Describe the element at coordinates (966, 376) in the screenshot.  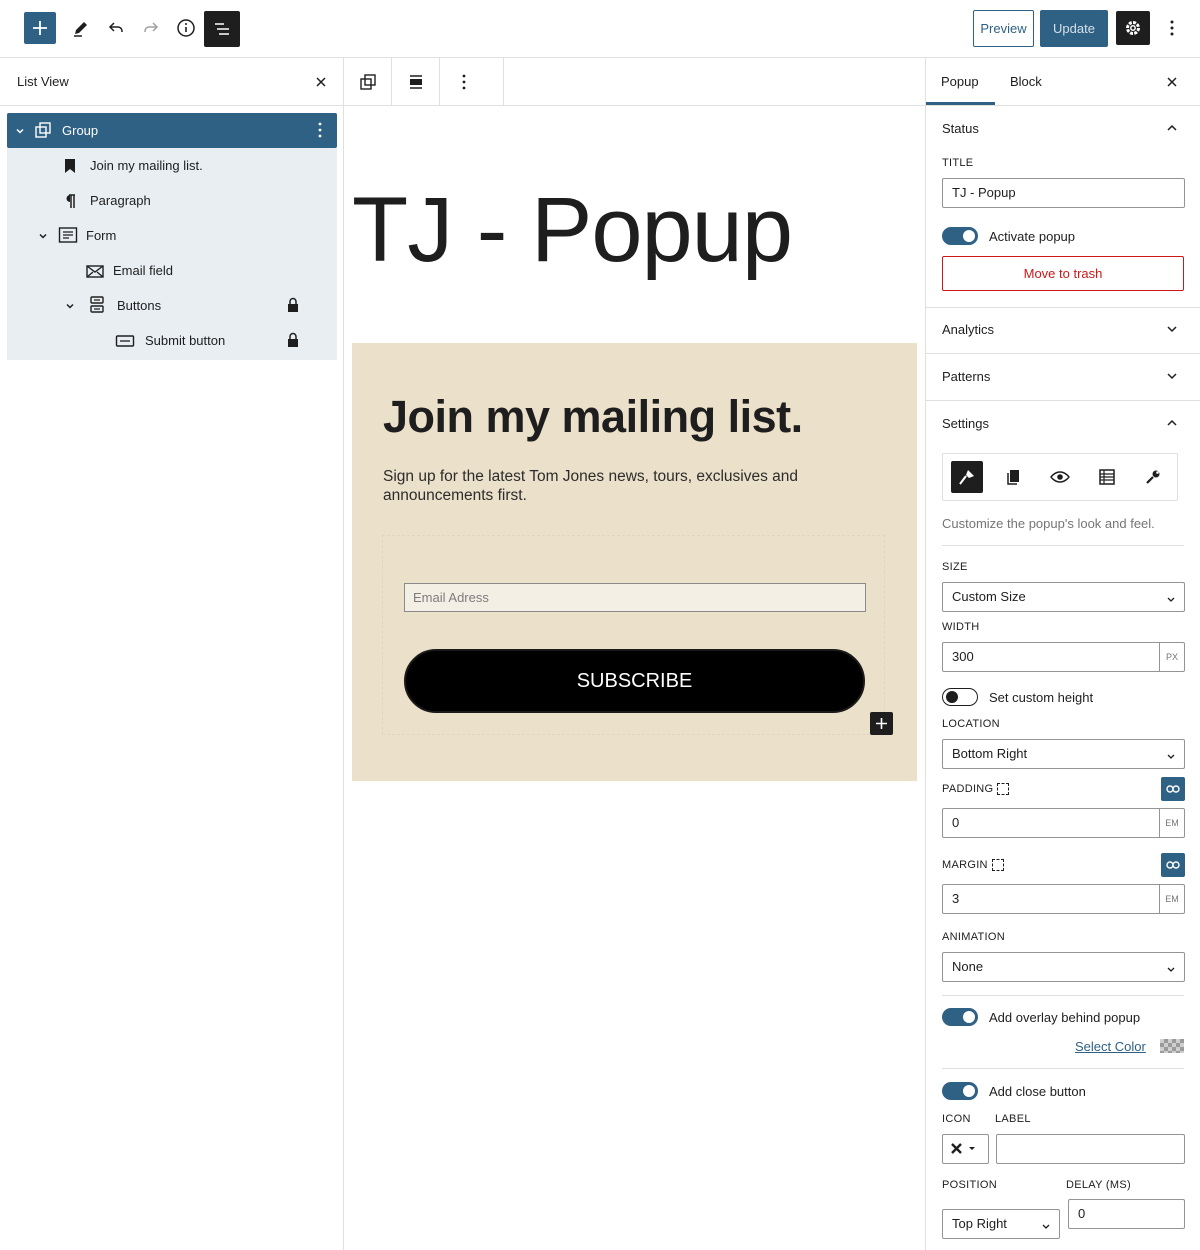
I see `panel-title: Patterns` at that location.